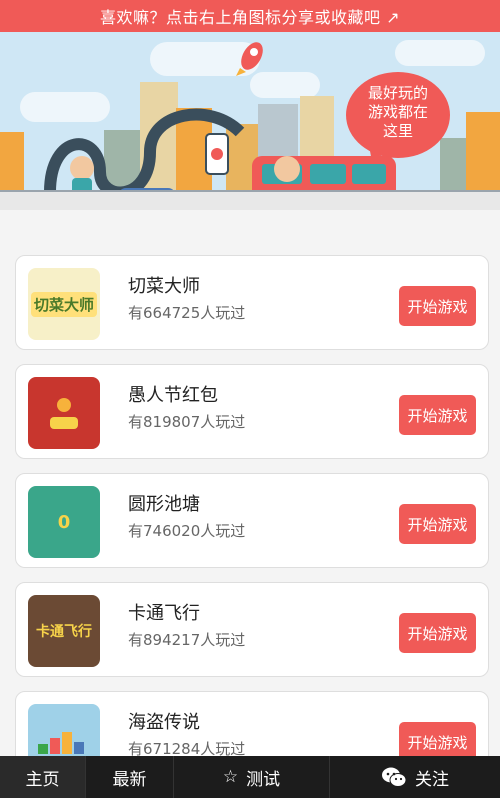 Image resolution: width=500 pixels, height=798 pixels. I want to click on play-count: 有894217人玩过, so click(187, 640).